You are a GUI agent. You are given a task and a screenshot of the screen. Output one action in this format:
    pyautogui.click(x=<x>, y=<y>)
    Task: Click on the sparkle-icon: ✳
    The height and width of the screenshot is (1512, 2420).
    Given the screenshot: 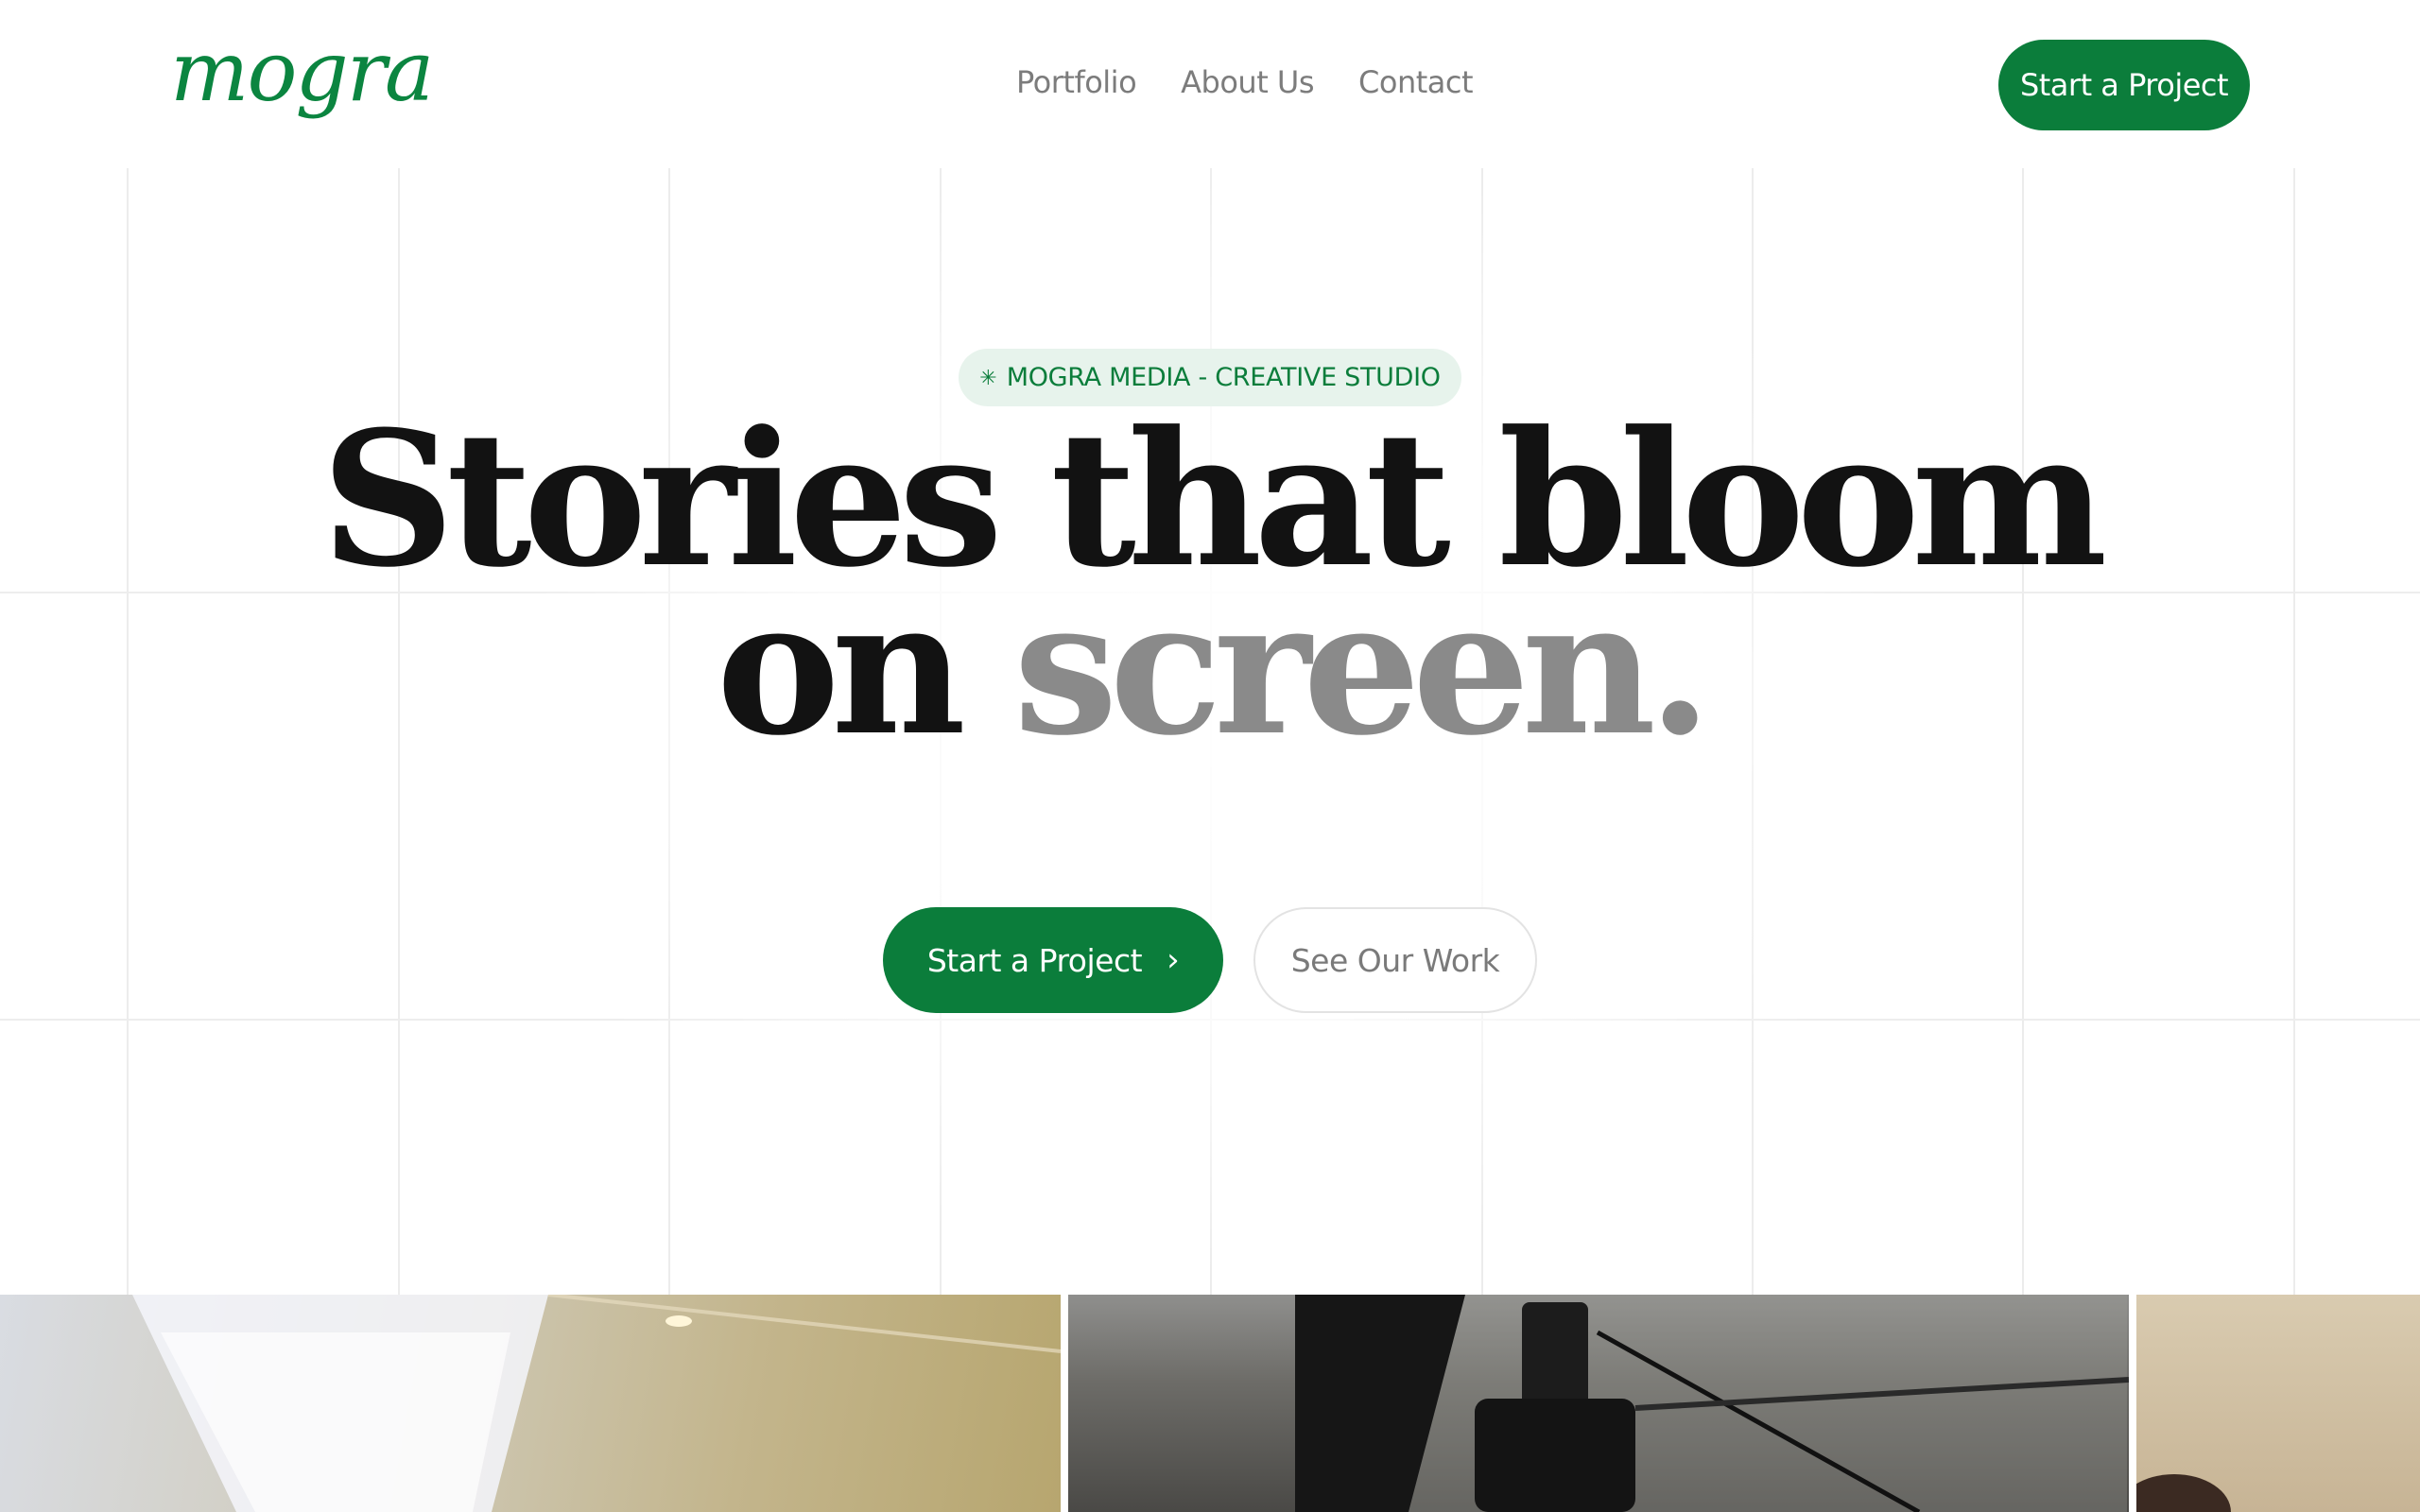 What is the action you would take?
    pyautogui.click(x=988, y=377)
    